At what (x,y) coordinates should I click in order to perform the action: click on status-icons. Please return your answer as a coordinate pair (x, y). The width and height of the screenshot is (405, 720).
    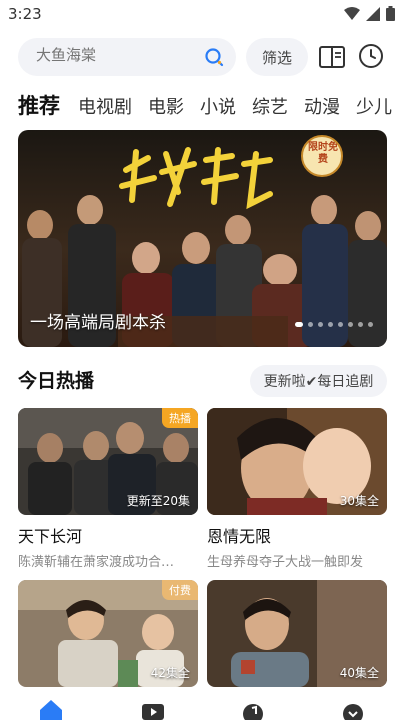
    Looking at the image, I should click on (369, 13).